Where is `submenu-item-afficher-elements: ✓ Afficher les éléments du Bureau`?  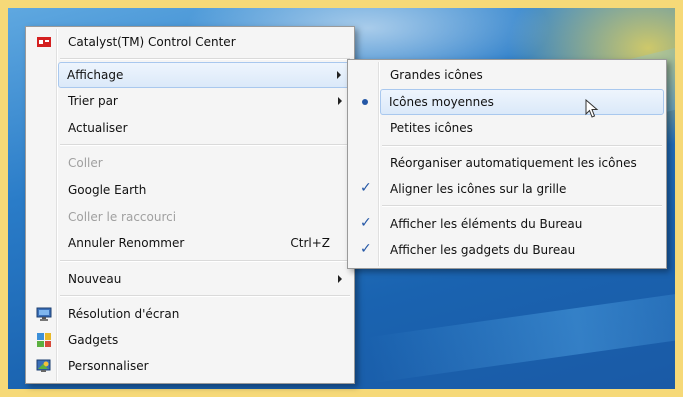 submenu-item-afficher-elements: ✓ Afficher les éléments du Bureau is located at coordinates (507, 224).